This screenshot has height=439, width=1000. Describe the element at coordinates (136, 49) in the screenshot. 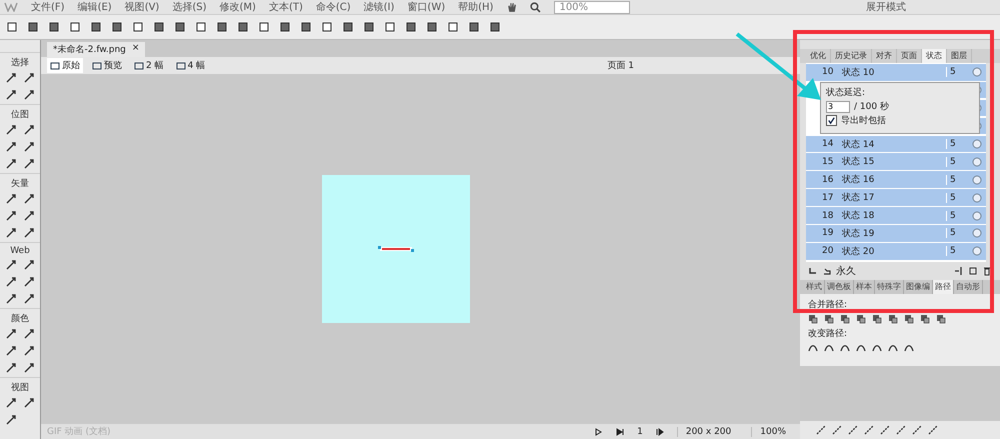

I see `close-button: ×` at that location.